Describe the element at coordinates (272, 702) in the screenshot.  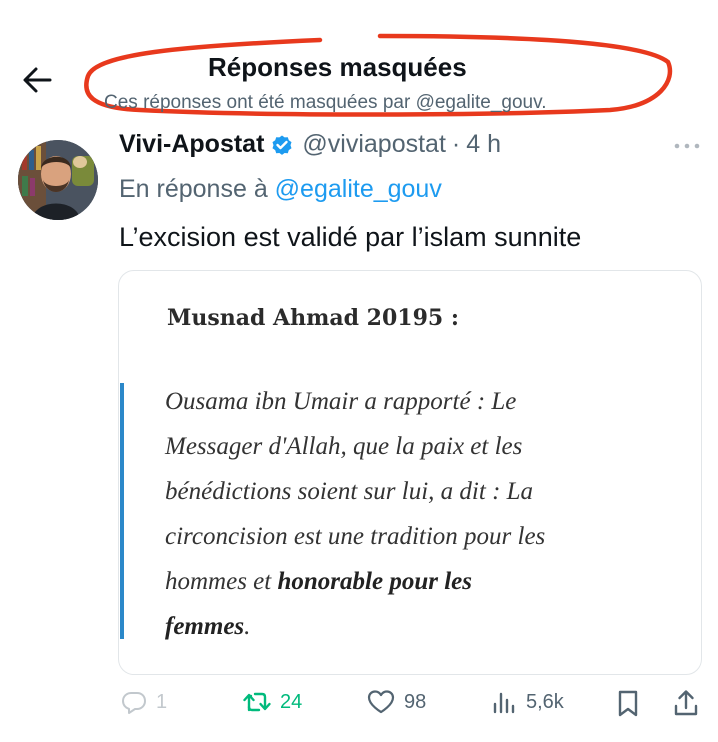
I see `retweet-button: 24` at that location.